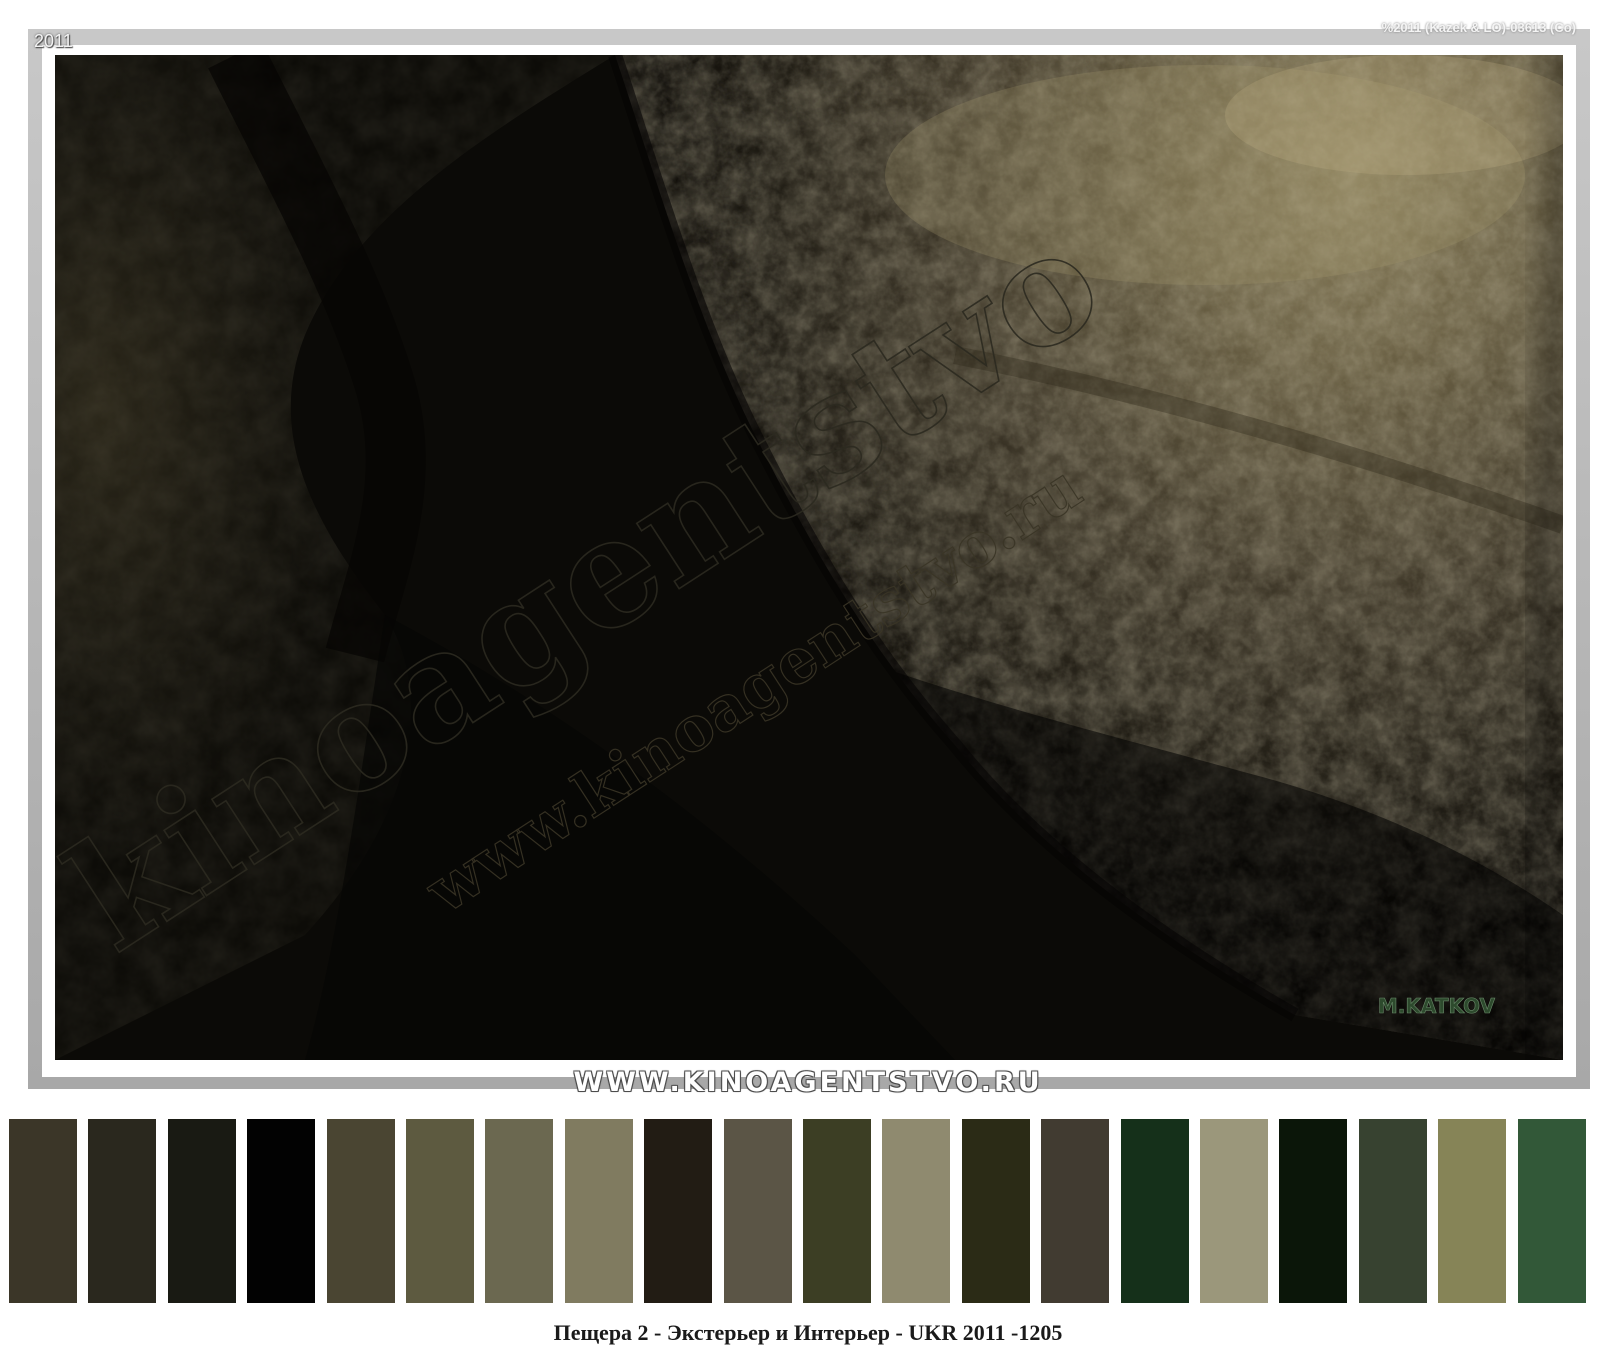 The height and width of the screenshot is (1355, 1616). I want to click on photographer-signature: M.KATKOV, so click(1437, 1006).